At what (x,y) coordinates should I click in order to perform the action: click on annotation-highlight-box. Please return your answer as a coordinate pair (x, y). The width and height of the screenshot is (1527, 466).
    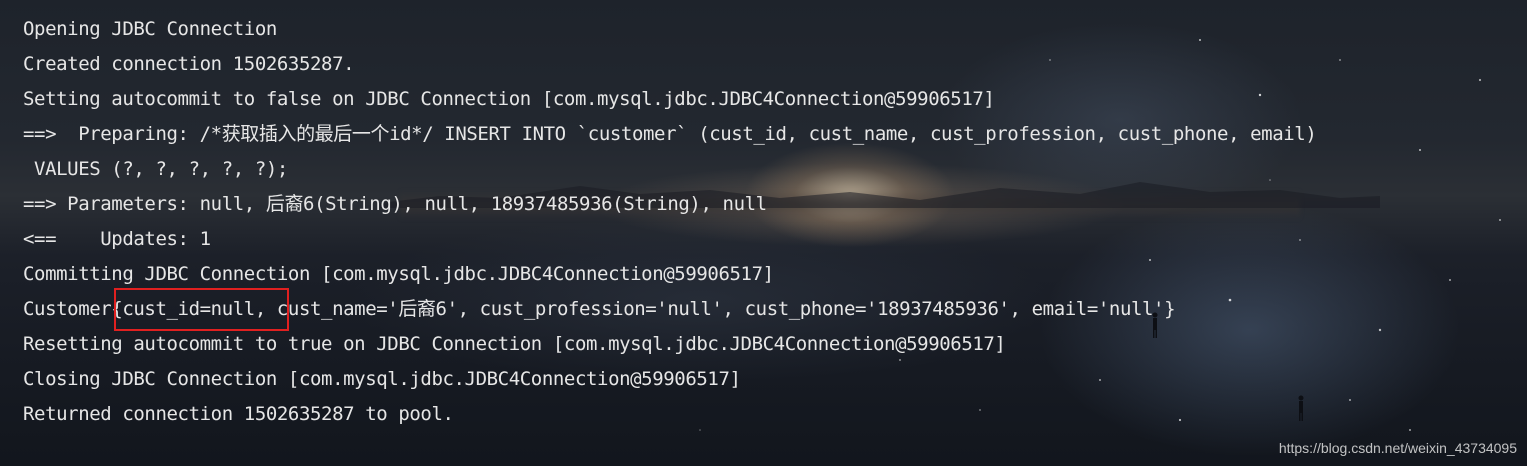
    Looking at the image, I should click on (201, 309).